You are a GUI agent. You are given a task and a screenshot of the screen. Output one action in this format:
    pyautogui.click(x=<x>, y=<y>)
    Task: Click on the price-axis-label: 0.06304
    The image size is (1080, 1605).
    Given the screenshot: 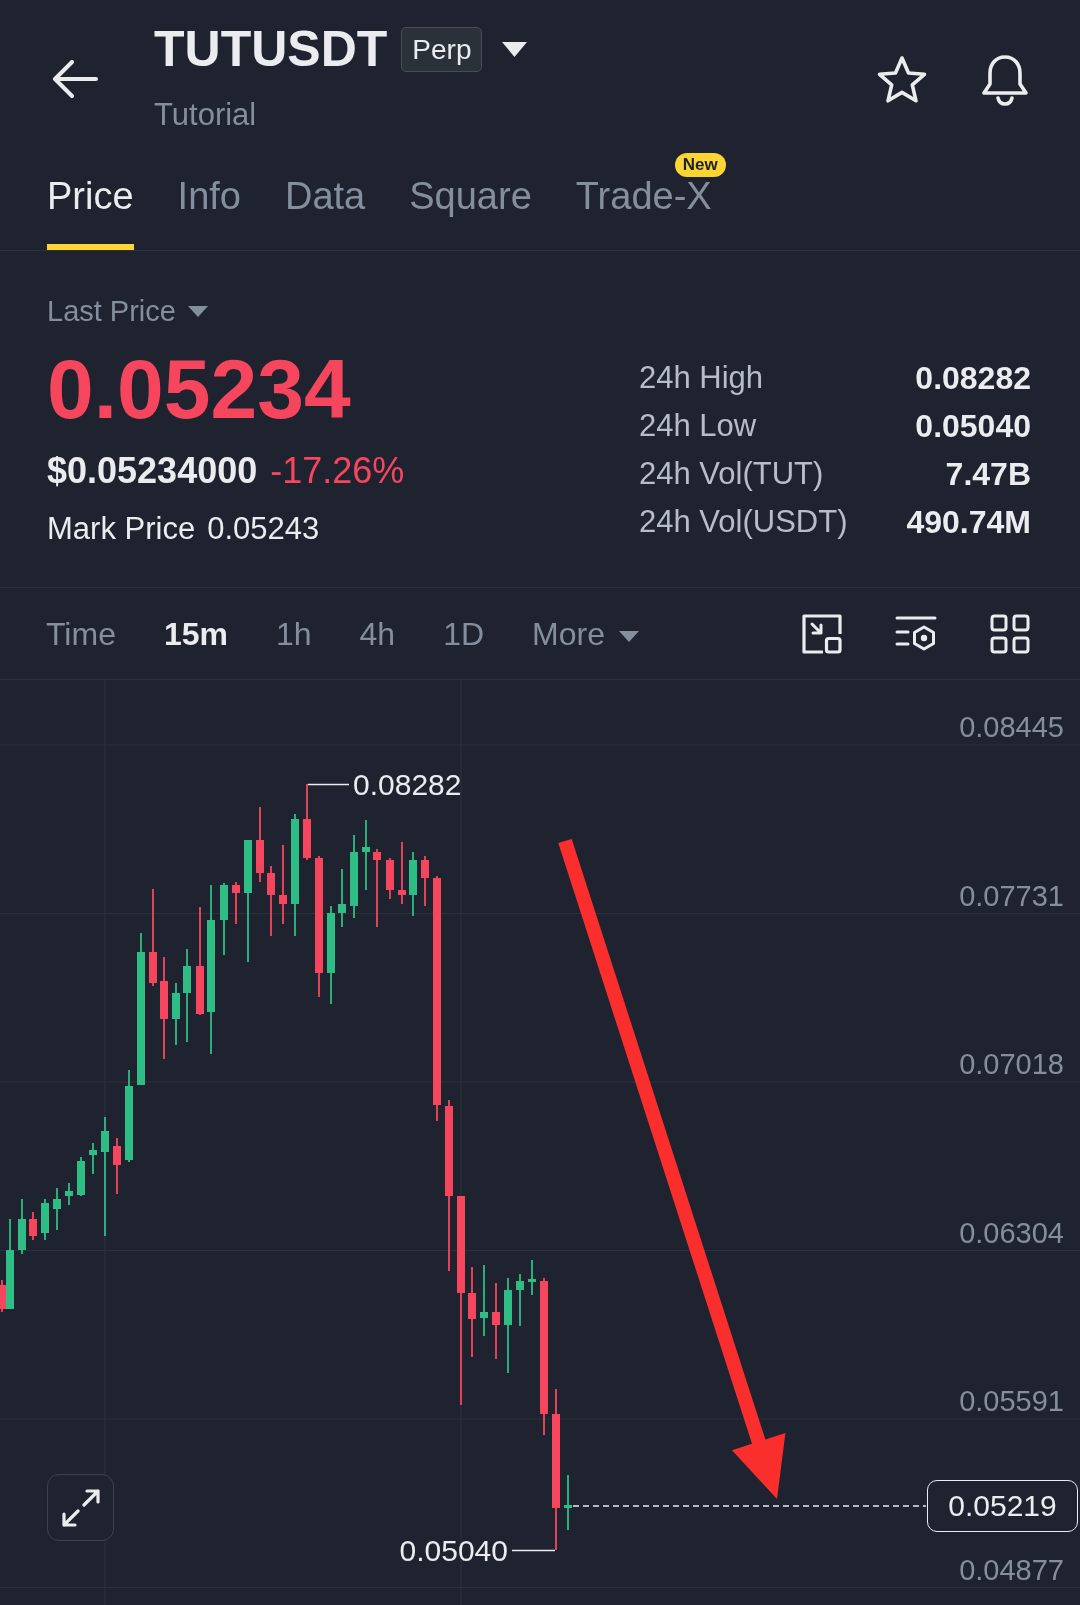 What is the action you would take?
    pyautogui.click(x=1011, y=1232)
    